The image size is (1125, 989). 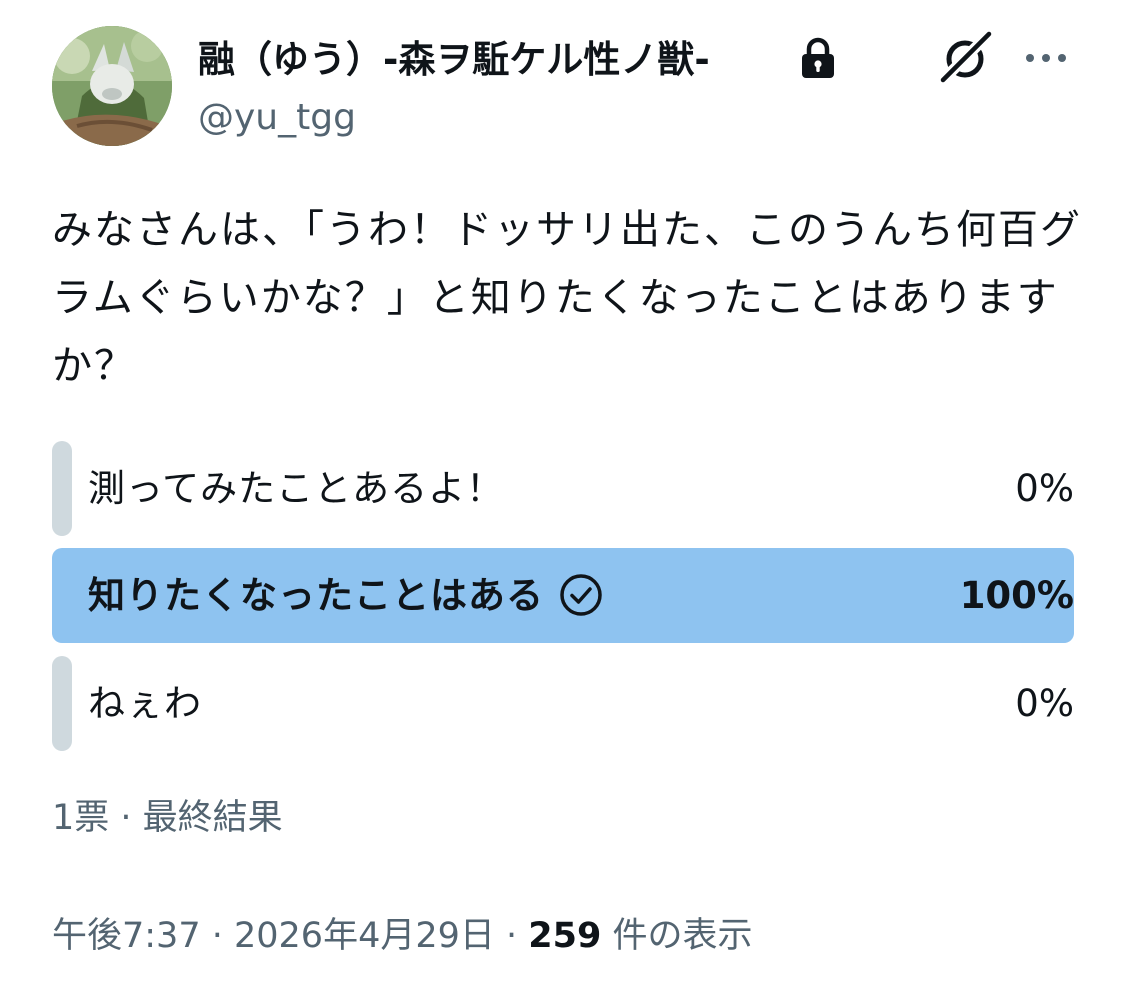 What do you see at coordinates (676, 936) in the screenshot?
I see `views-label: 件の表示` at bounding box center [676, 936].